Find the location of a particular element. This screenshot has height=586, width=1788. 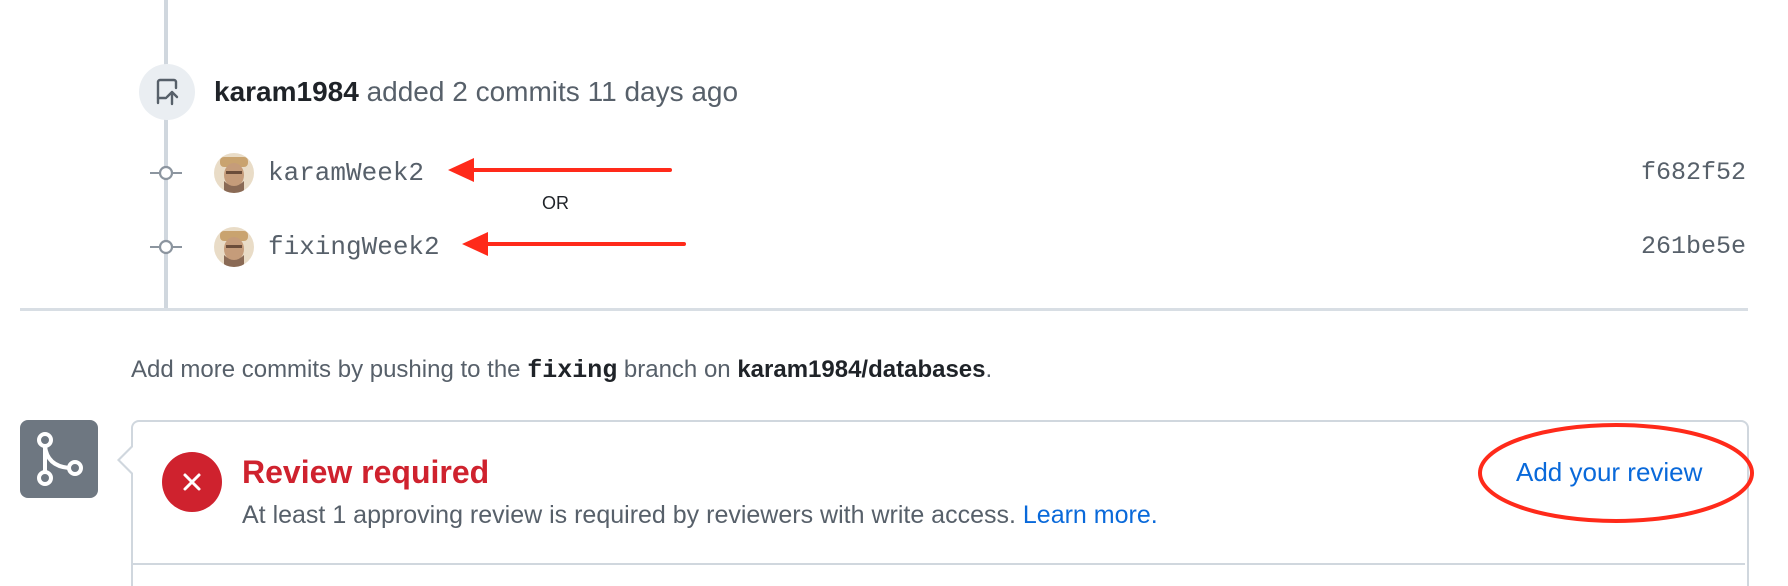

commit-message: fixingWeek2 is located at coordinates (354, 247).